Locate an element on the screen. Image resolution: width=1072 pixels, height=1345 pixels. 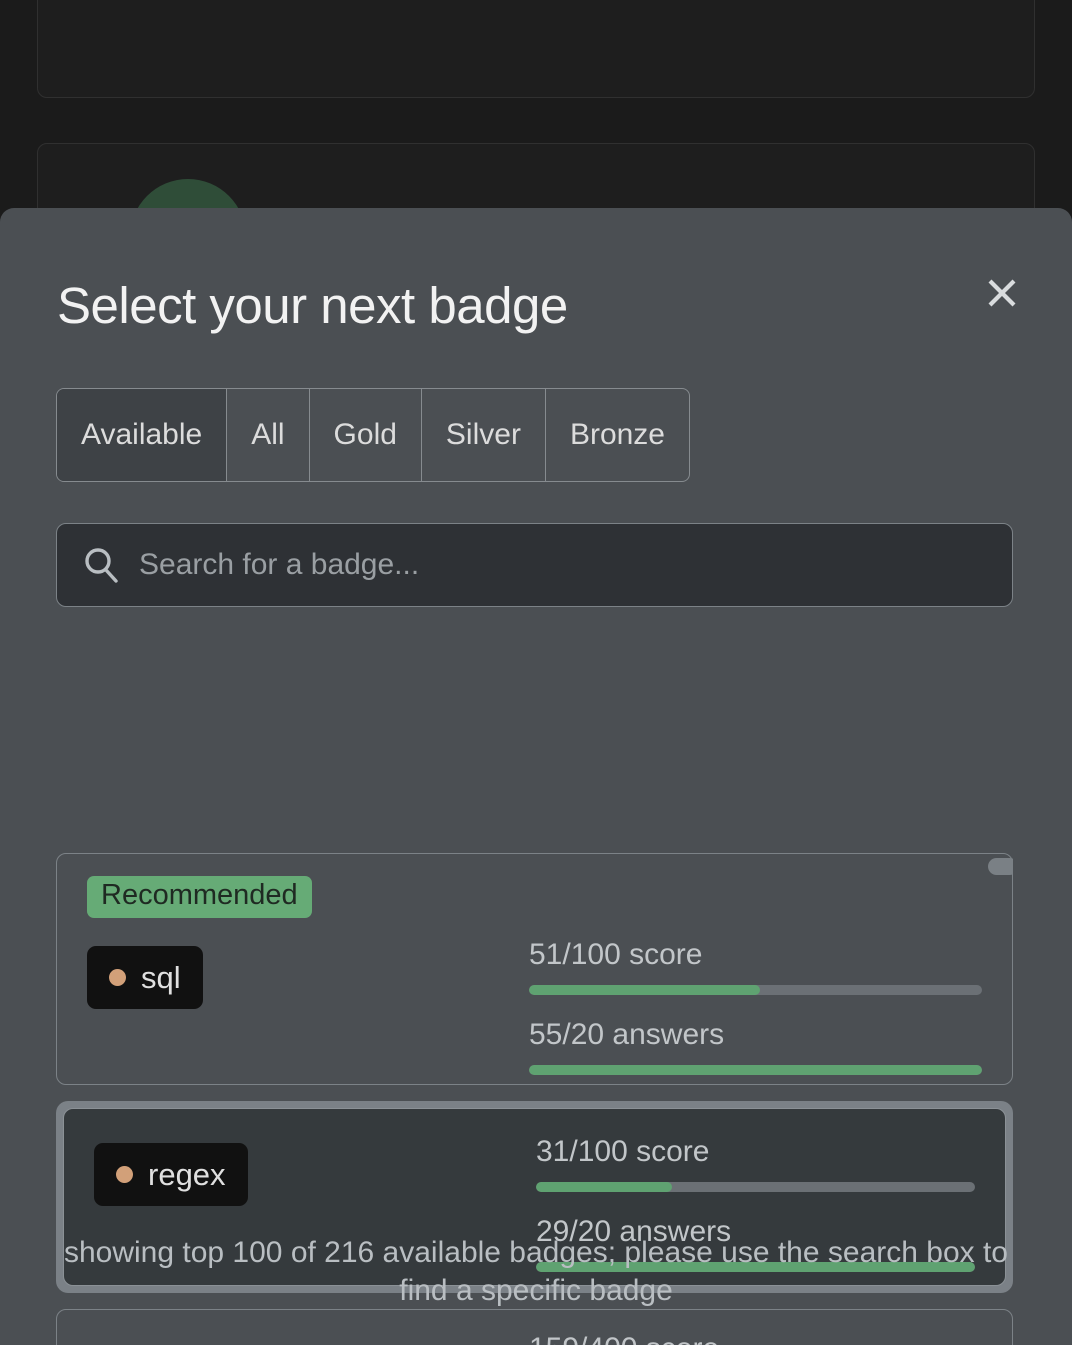
badge-metrics: 159/400 score is located at coordinates (755, 1338).